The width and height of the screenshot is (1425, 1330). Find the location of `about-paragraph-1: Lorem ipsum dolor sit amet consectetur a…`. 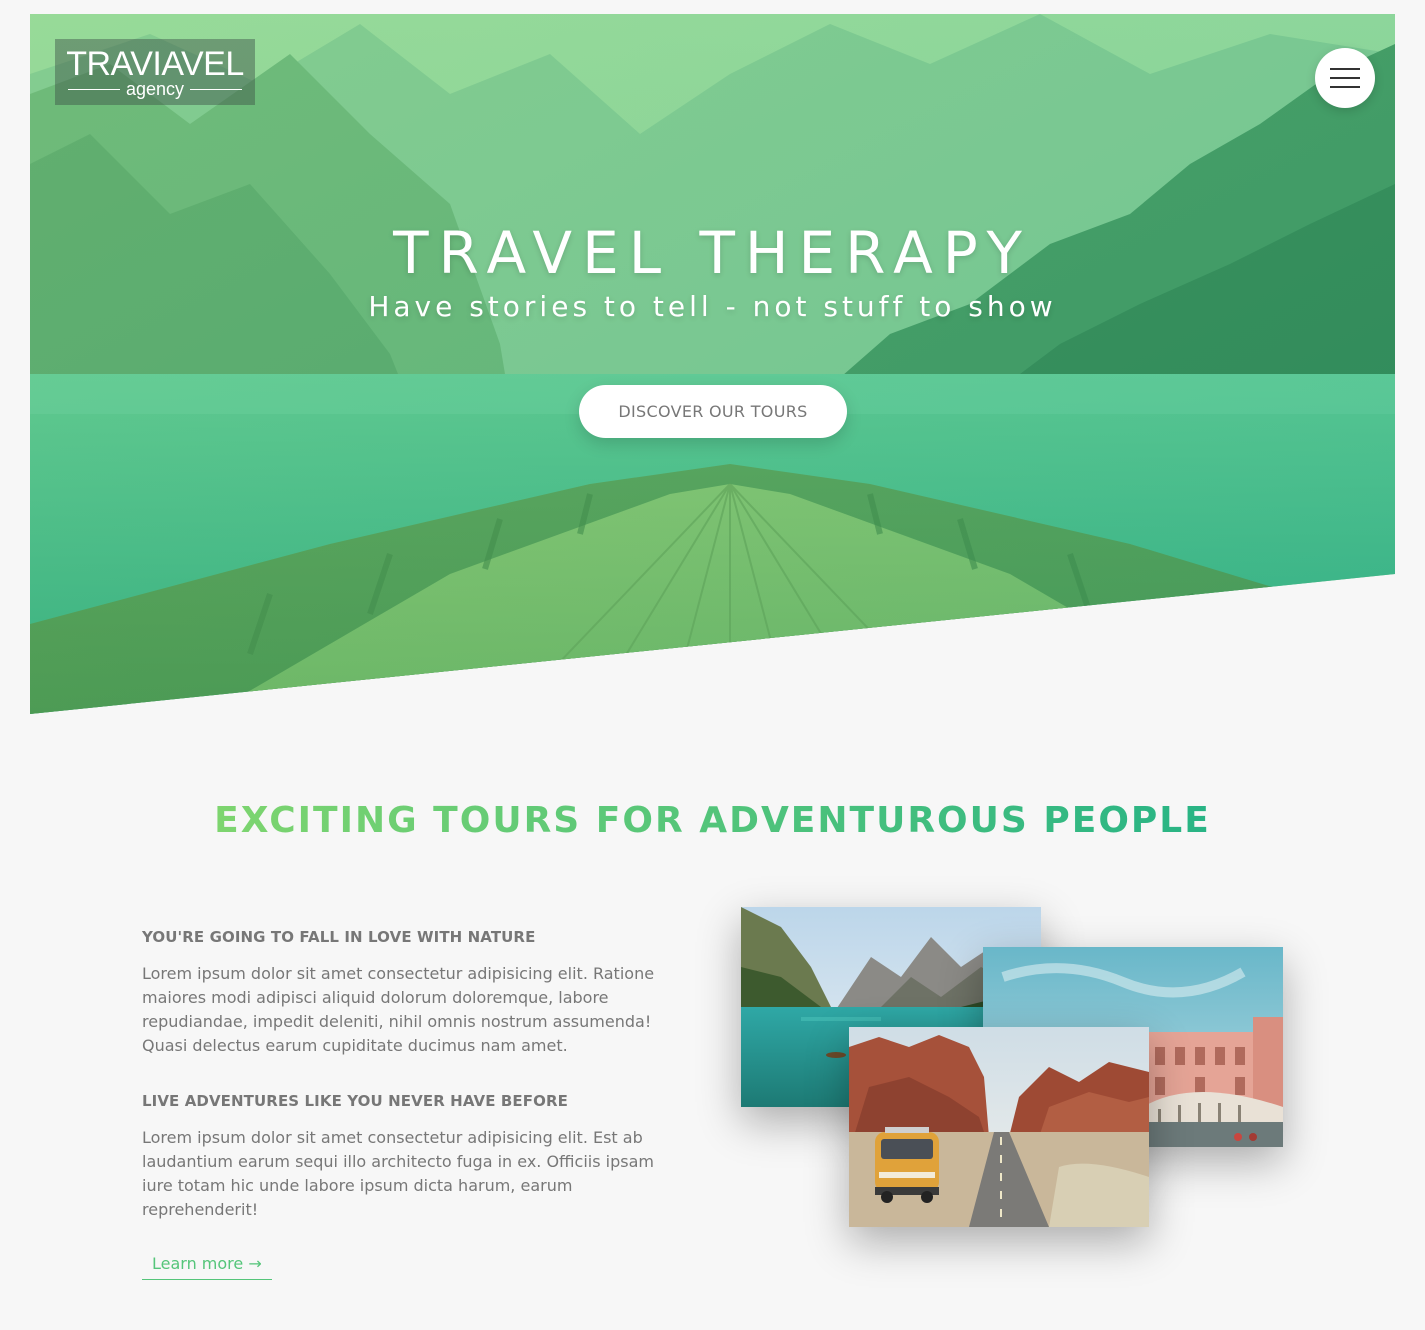

about-paragraph-1: Lorem ipsum dolor sit amet consectetur a… is located at coordinates (398, 1009).